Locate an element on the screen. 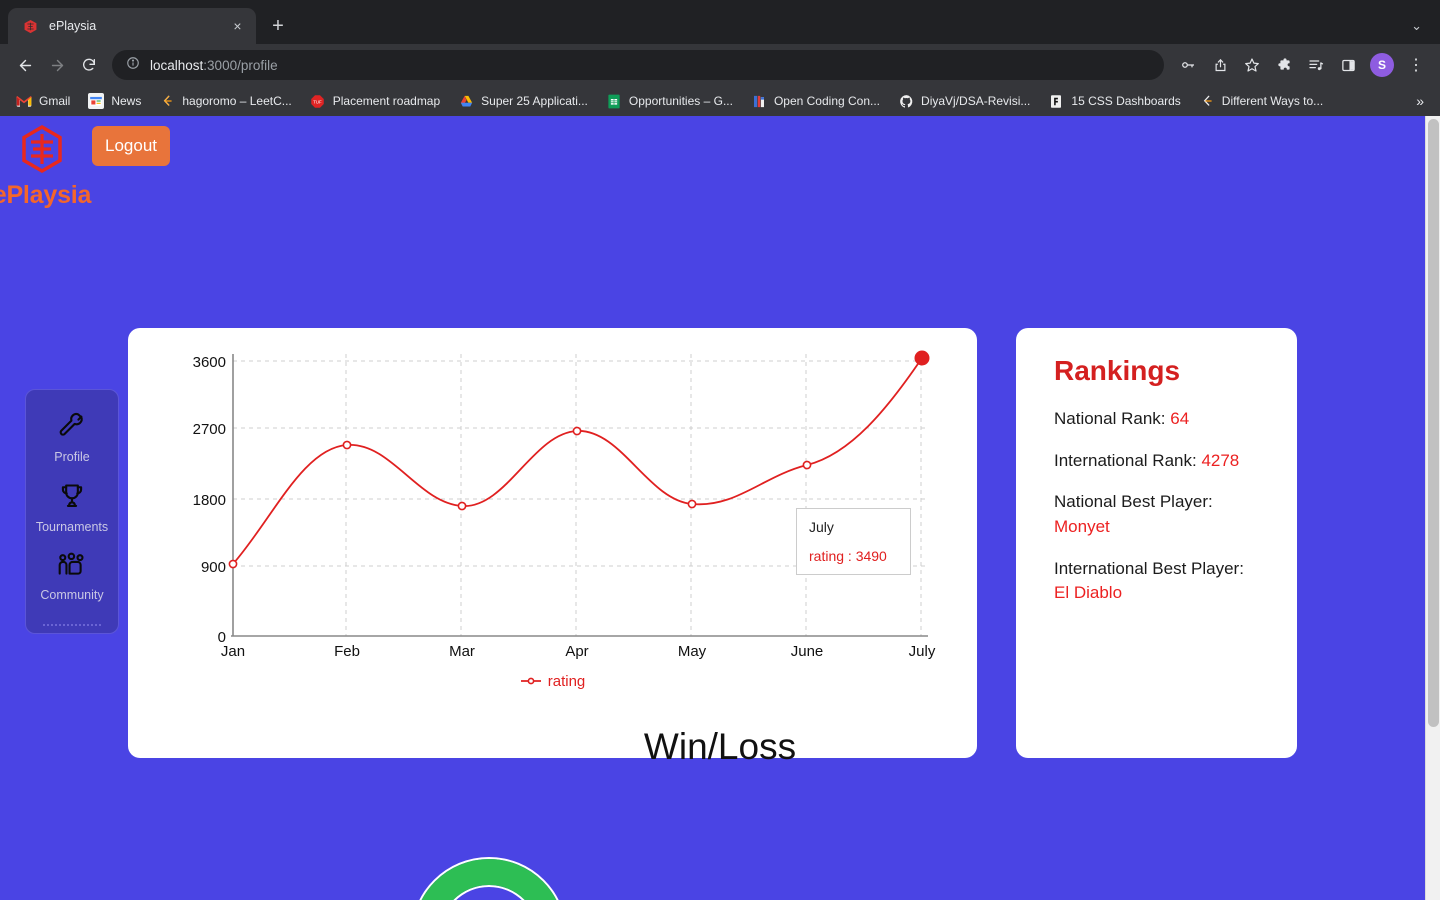 This screenshot has height=900, width=1440. bookmarks-overflow-button: » is located at coordinates (1420, 101).